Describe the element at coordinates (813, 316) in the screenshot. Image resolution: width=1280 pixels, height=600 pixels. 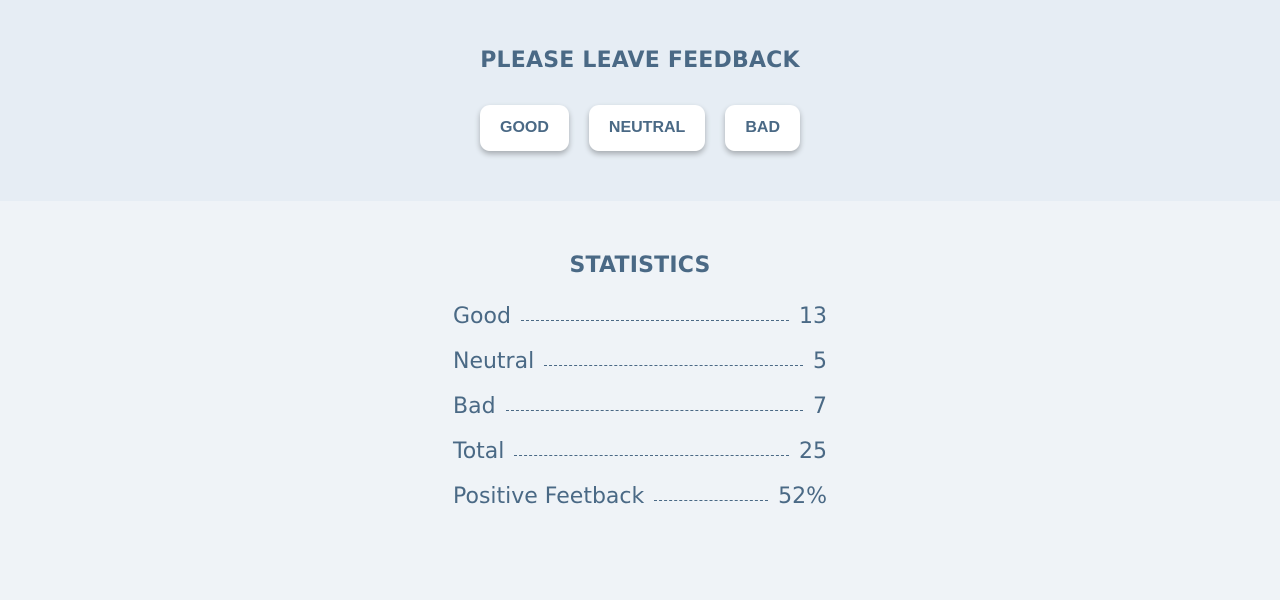
I see `stat-value: 13` at that location.